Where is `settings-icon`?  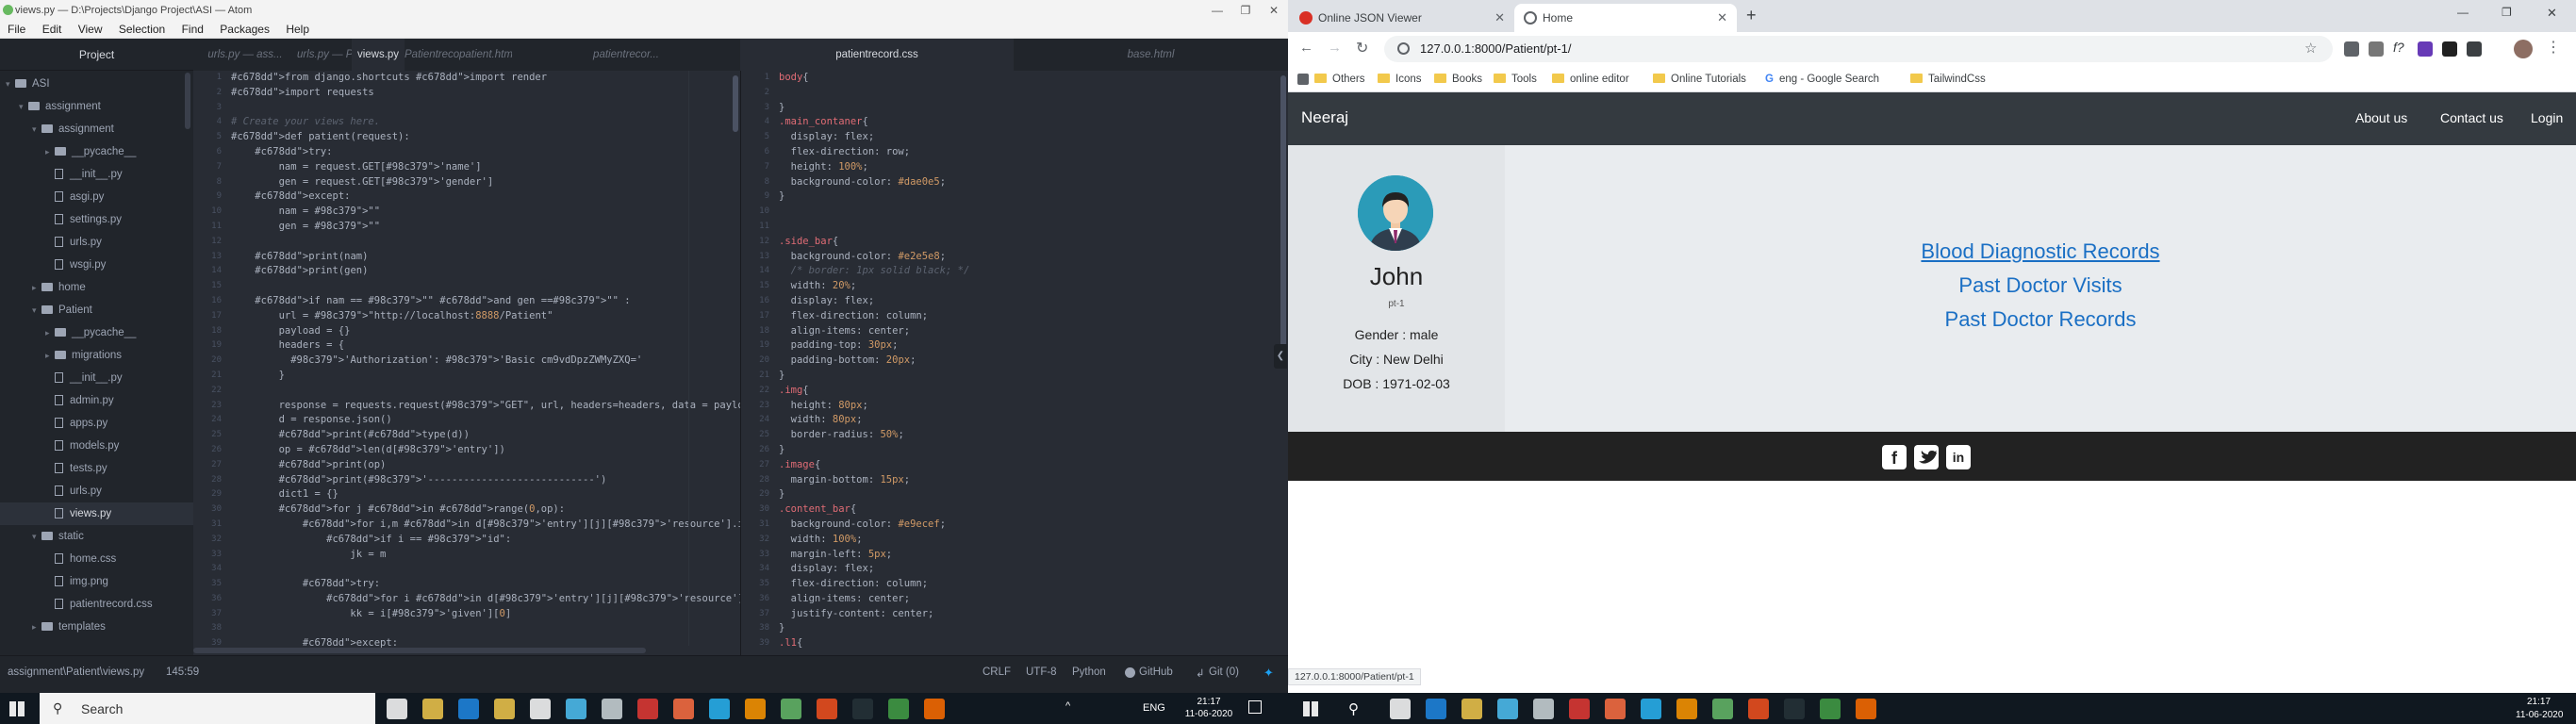
settings-icon is located at coordinates (612, 709).